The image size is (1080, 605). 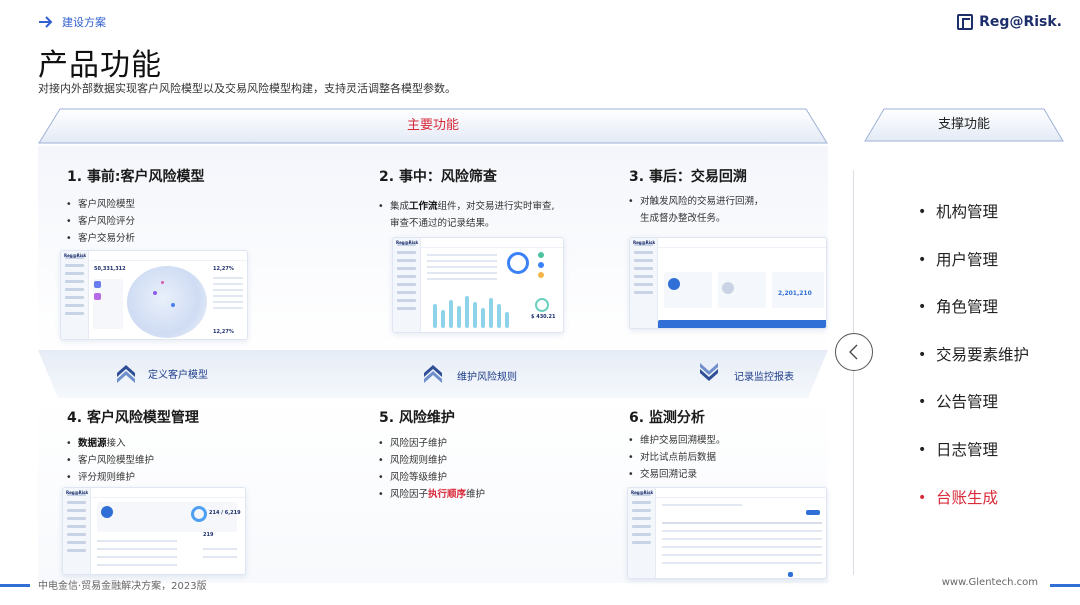 What do you see at coordinates (973, 460) in the screenshot?
I see `support-item-log: 日志管理` at bounding box center [973, 460].